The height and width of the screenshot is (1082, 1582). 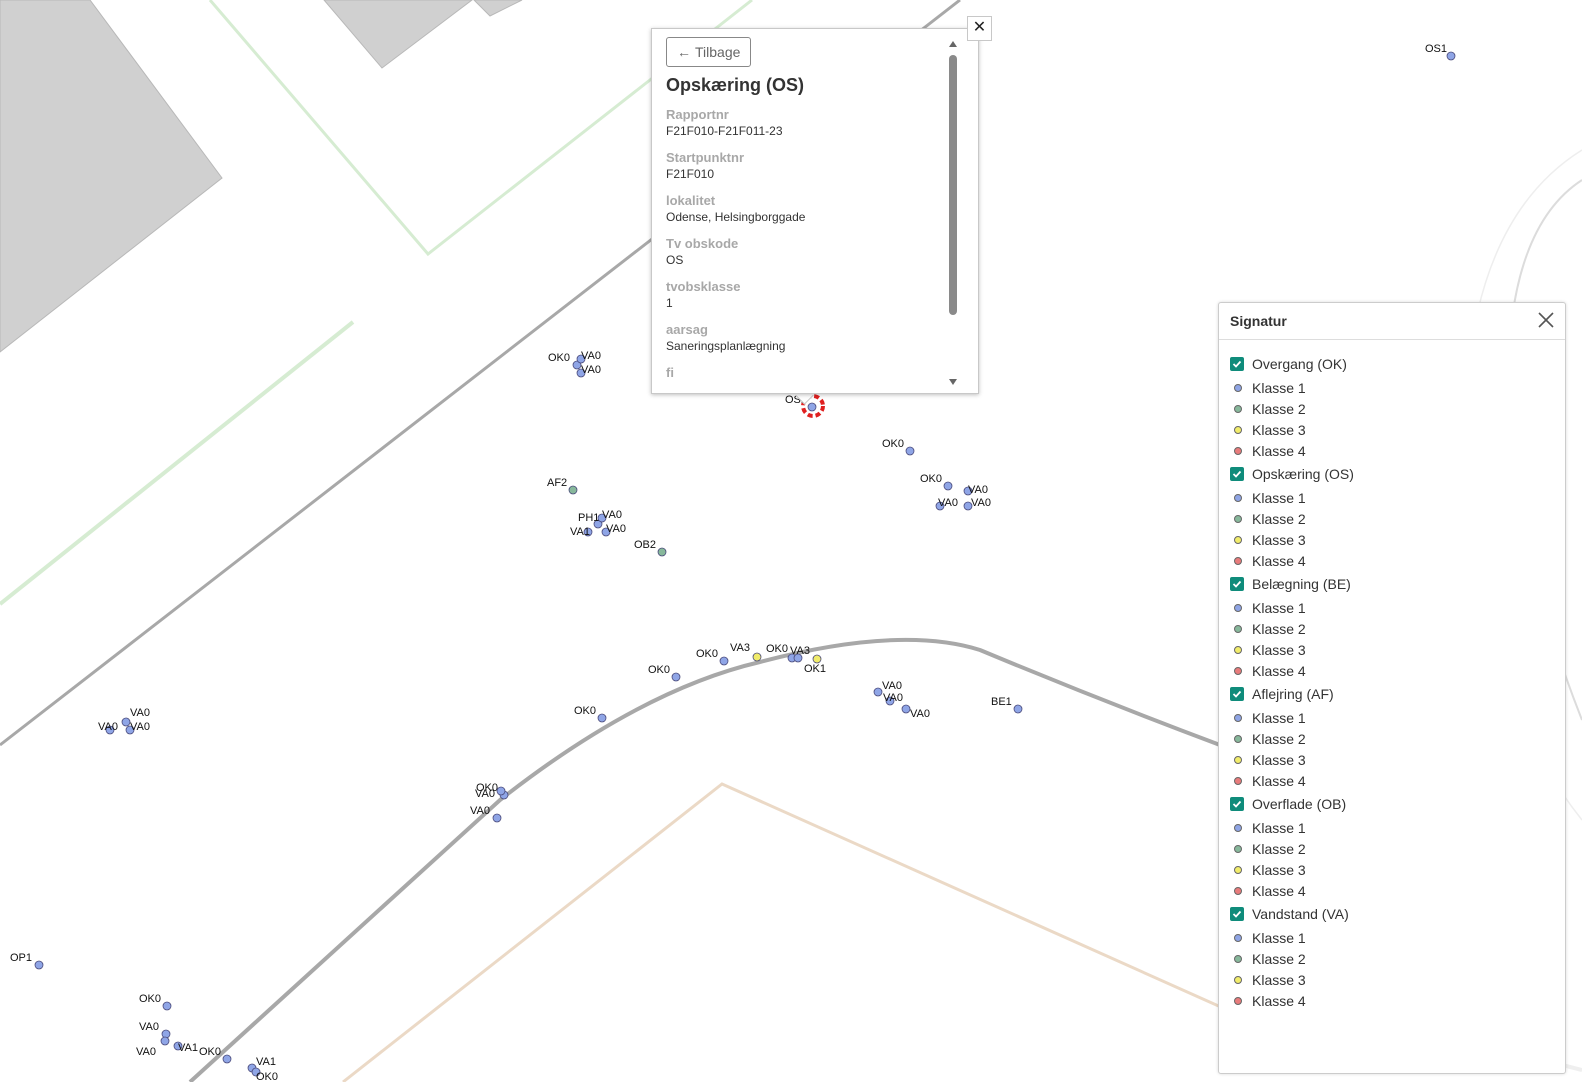 What do you see at coordinates (498, 8) in the screenshot?
I see `building-shape` at bounding box center [498, 8].